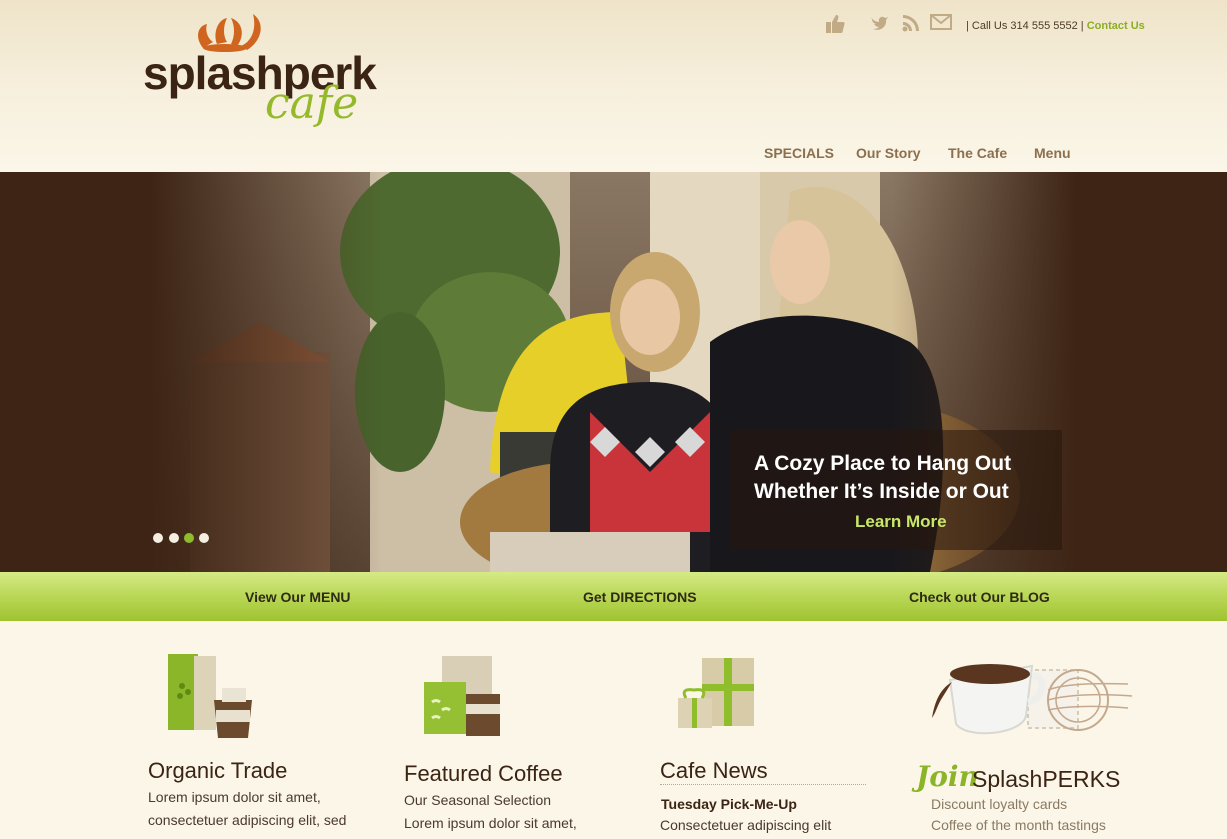 The width and height of the screenshot is (1227, 839). What do you see at coordinates (1052, 153) in the screenshot?
I see `nav-item-menu: Menu` at bounding box center [1052, 153].